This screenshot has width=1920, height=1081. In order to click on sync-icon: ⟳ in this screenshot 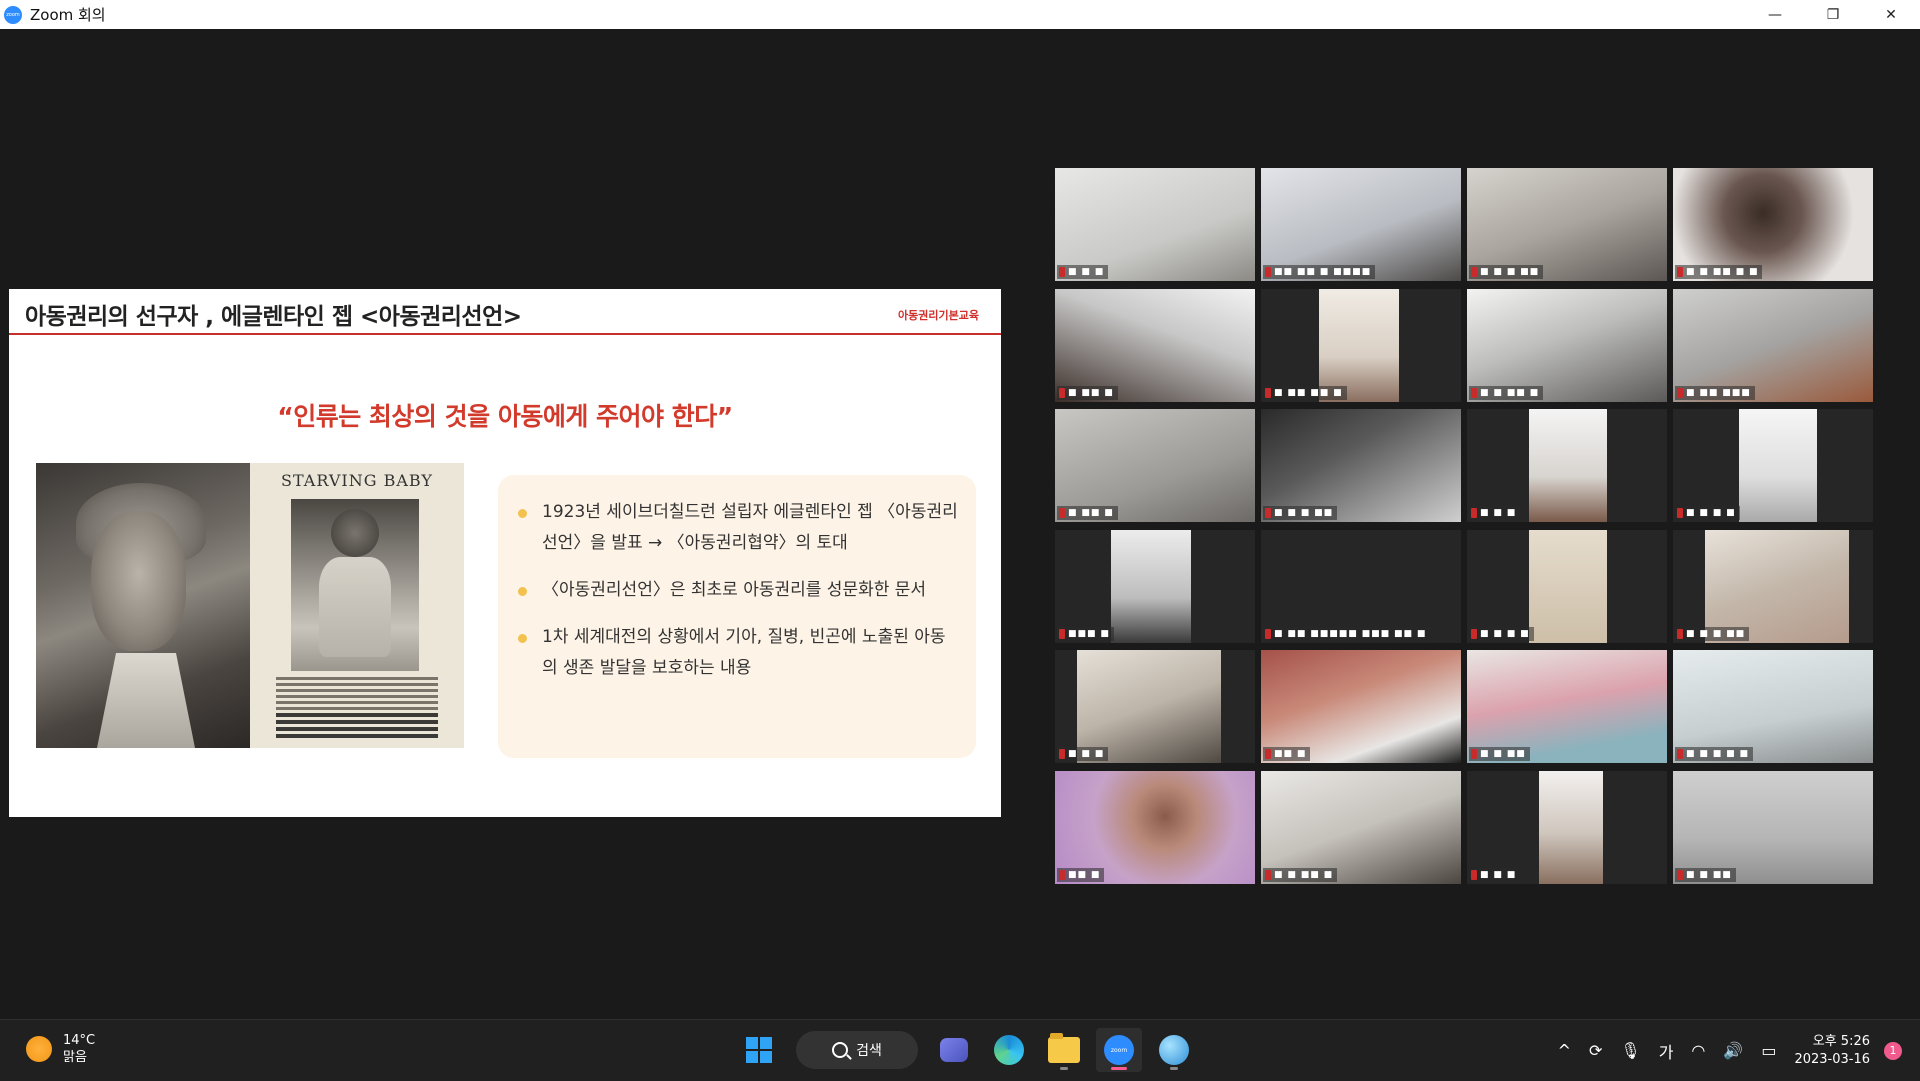, I will do `click(1595, 1050)`.